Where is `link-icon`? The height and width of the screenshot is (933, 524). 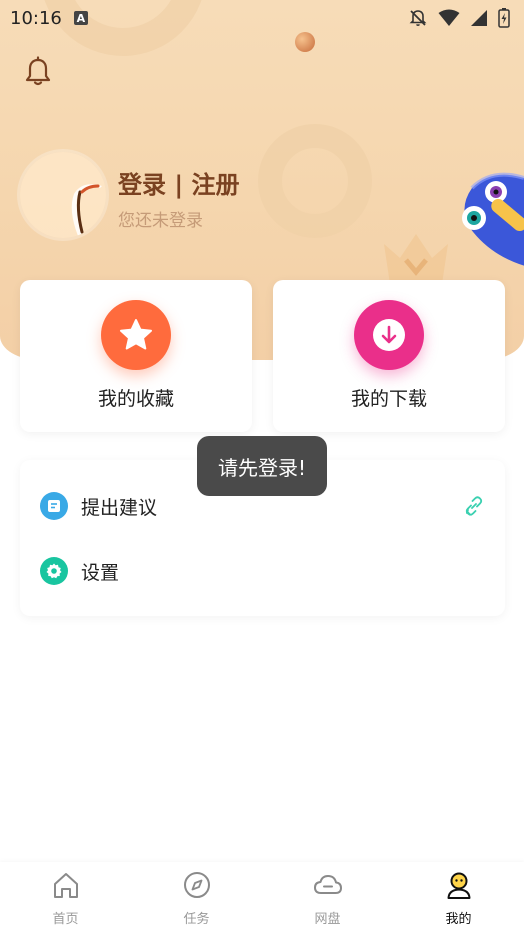
link-icon is located at coordinates (474, 506).